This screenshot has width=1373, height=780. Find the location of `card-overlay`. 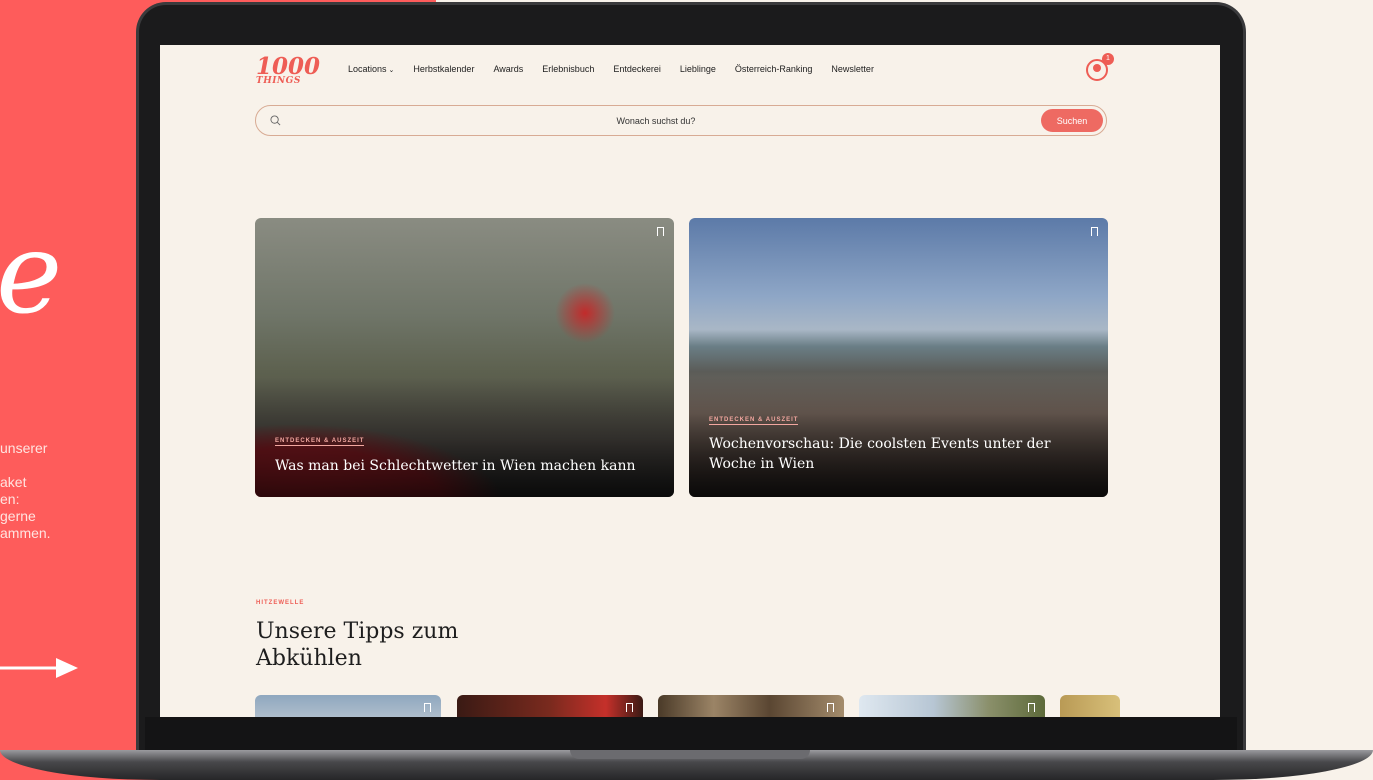

card-overlay is located at coordinates (464, 437).